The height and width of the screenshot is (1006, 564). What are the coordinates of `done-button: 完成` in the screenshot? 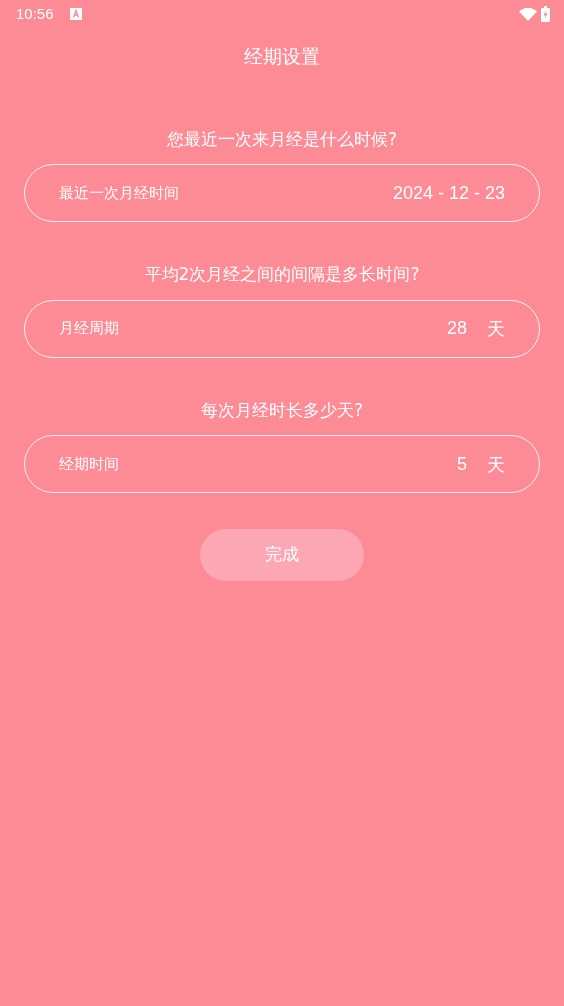 It's located at (282, 555).